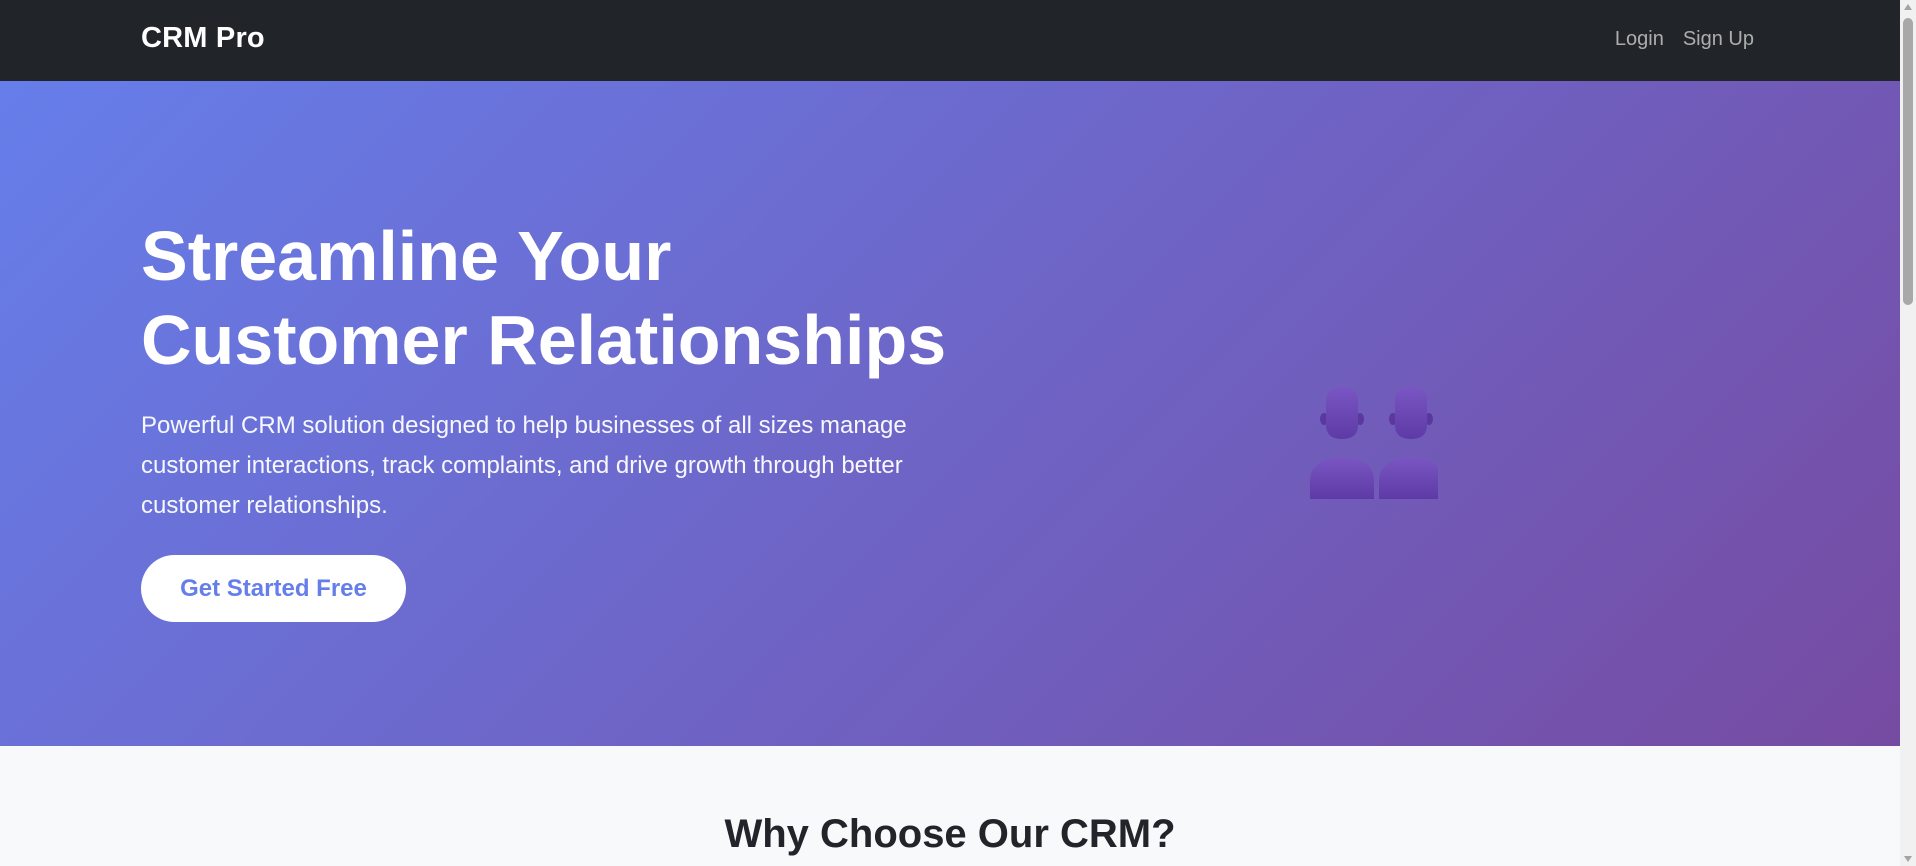 Image resolution: width=1916 pixels, height=866 pixels. What do you see at coordinates (544, 340) in the screenshot?
I see `hero-title-line-2: Customer Relationships` at bounding box center [544, 340].